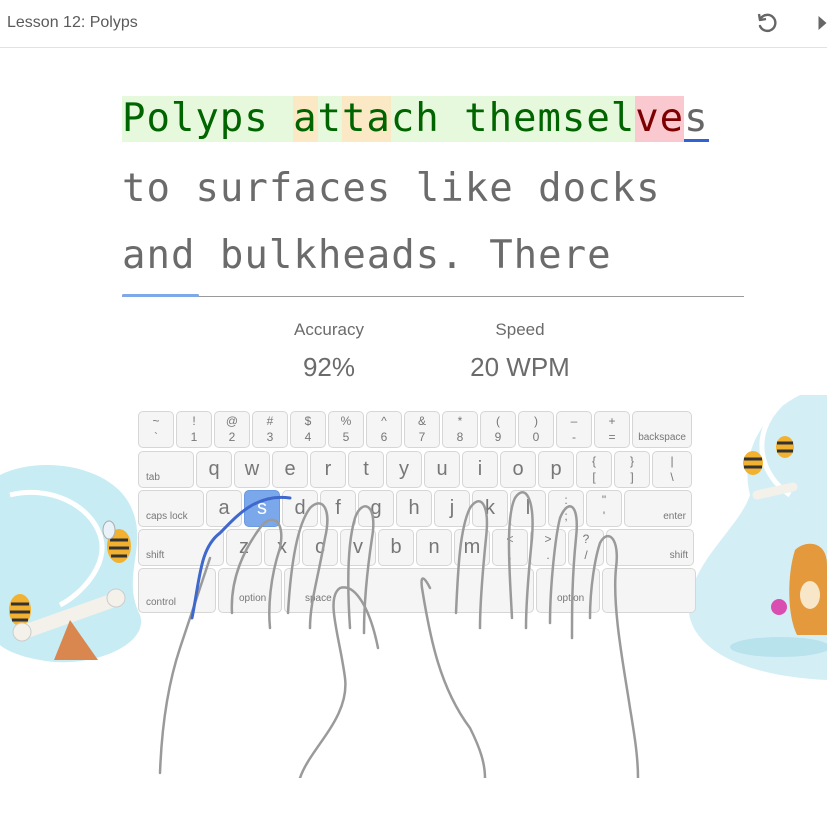 This screenshot has height=827, width=827. Describe the element at coordinates (460, 437) in the screenshot. I see `key-label: 8` at that location.